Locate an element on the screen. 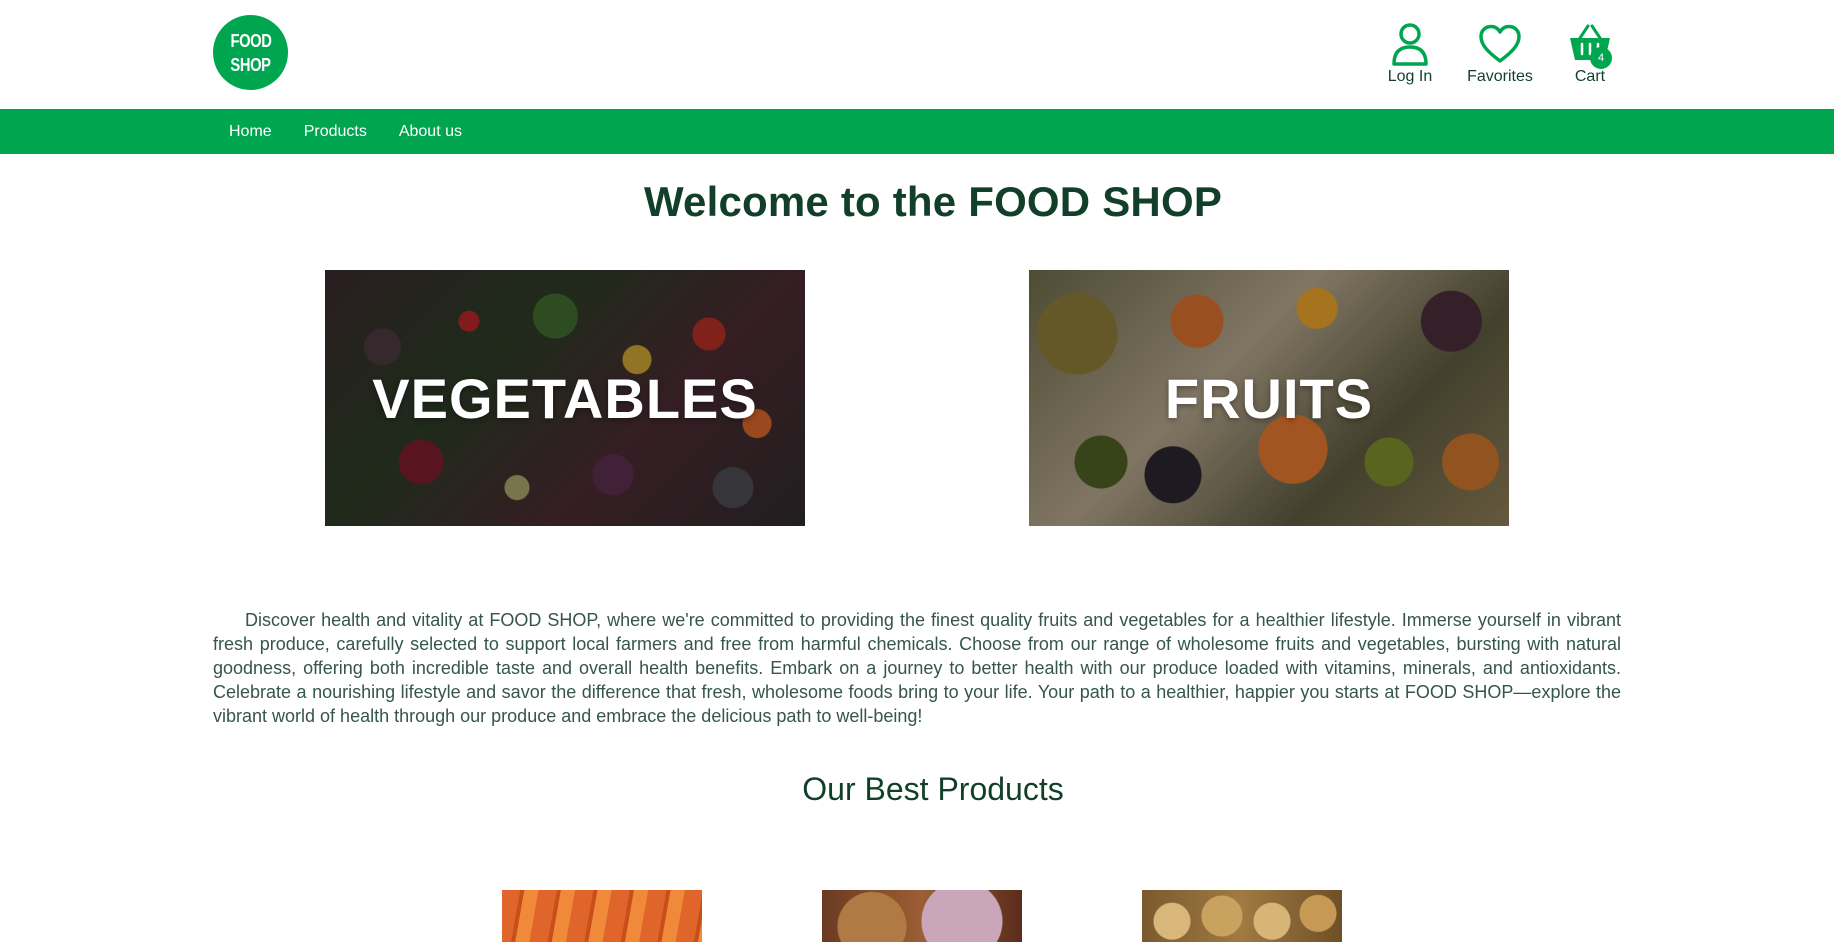 Image resolution: width=1834 pixels, height=942 pixels. header-actions: Log In Favorites 4 Cart is located at coordinates (1500, 54).